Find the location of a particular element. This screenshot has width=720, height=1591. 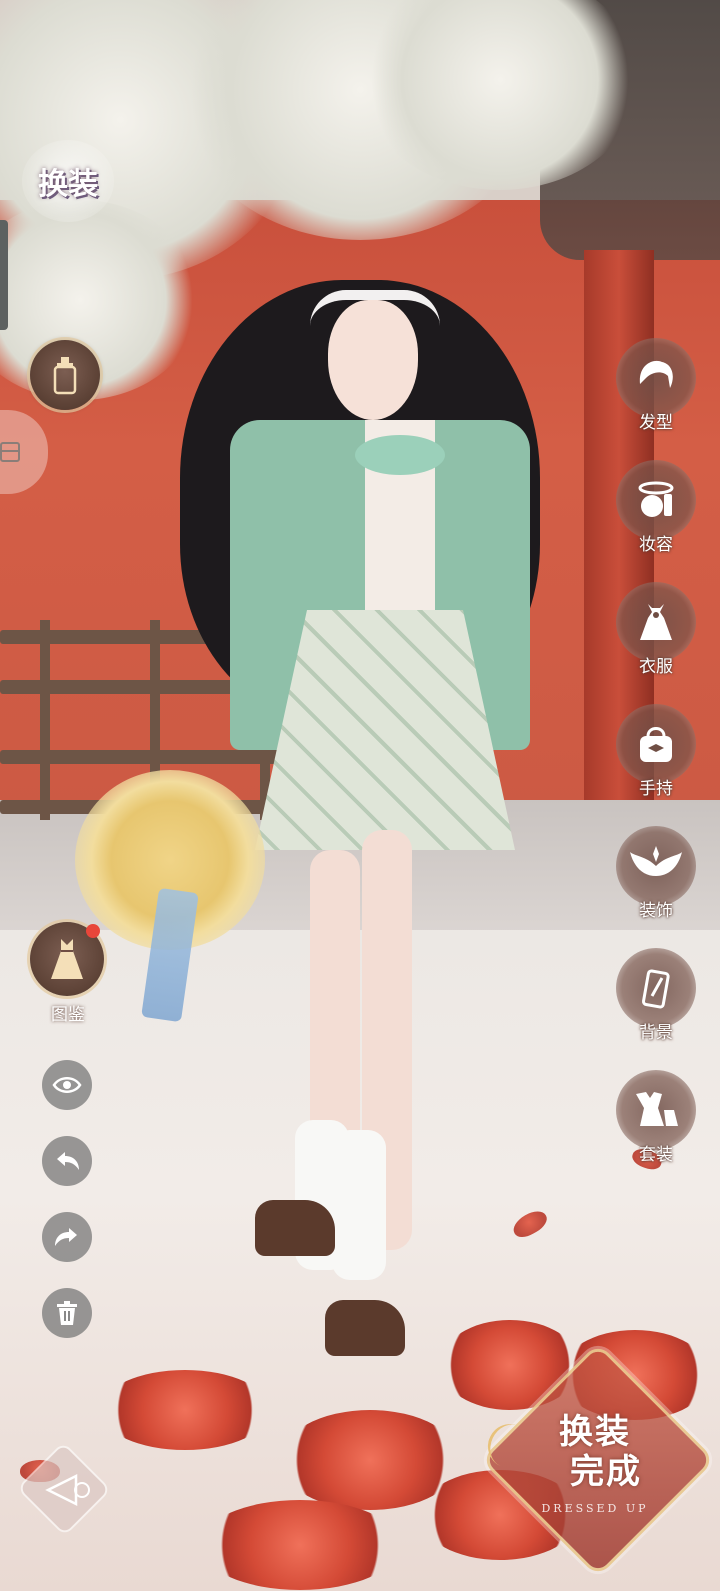

character-headband is located at coordinates (375, 308).